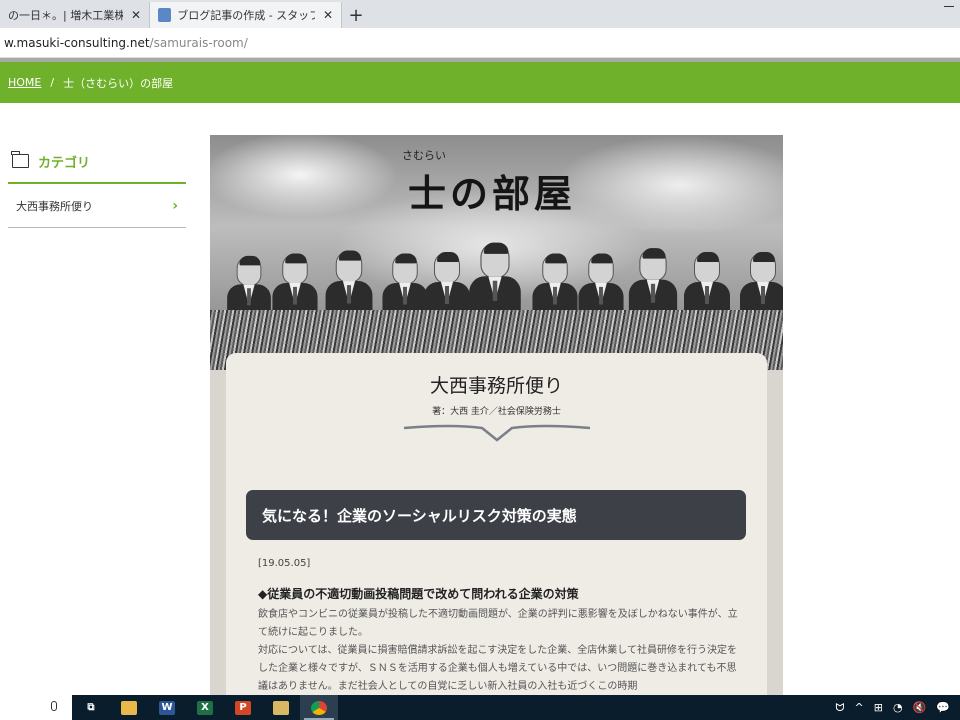 The image size is (960, 720). I want to click on chrome-icon, so click(319, 707).